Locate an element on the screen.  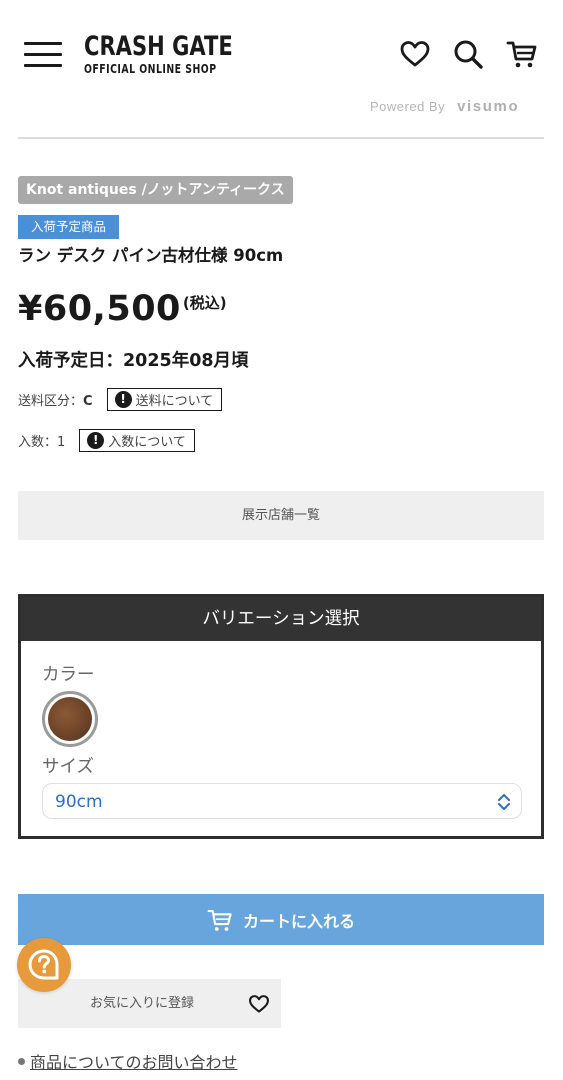
help-chat-icon is located at coordinates (43, 964).